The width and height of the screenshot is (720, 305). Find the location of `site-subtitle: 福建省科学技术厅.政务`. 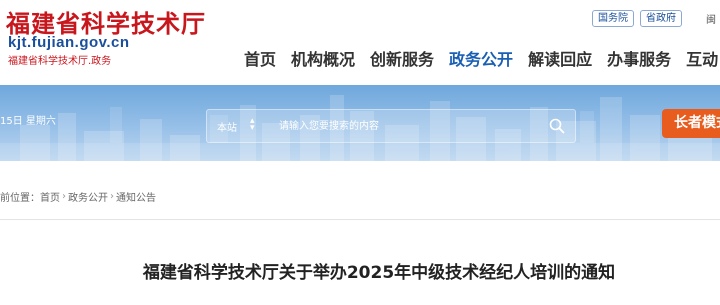

site-subtitle: 福建省科学技术厅.政务 is located at coordinates (60, 61).